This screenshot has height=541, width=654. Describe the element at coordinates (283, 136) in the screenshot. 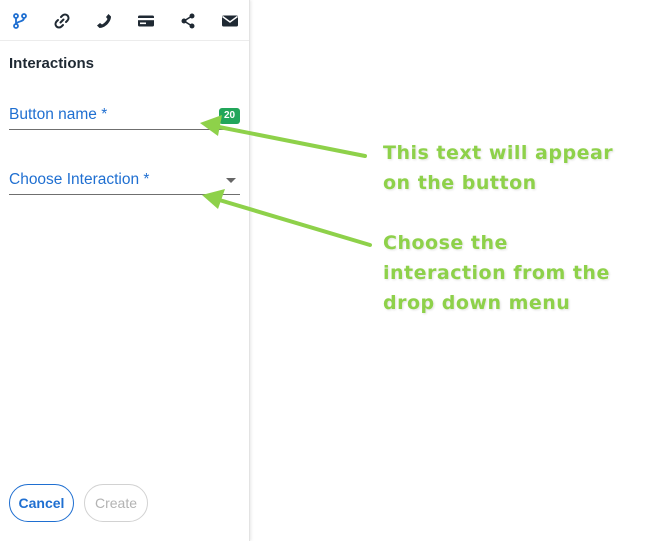

I see `arrow-to-button-name` at that location.